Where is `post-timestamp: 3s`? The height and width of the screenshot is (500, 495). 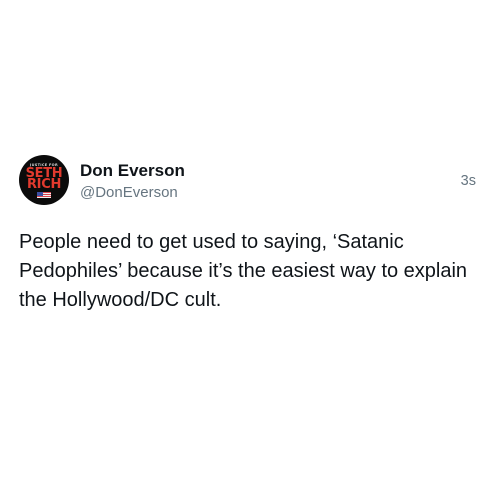 post-timestamp: 3s is located at coordinates (468, 181).